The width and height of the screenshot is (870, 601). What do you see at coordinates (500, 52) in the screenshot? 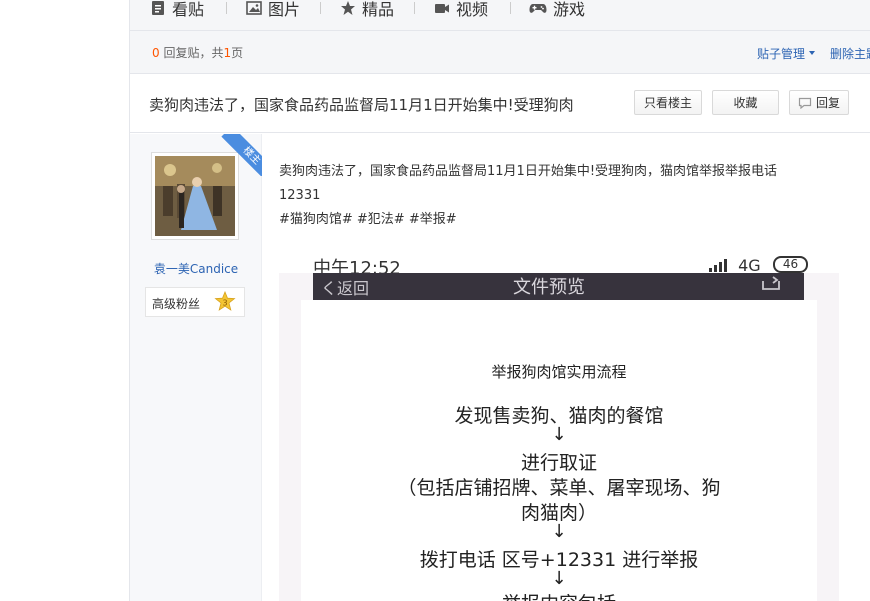
I see `reply-stats-bar: 0 回复贴，共1页 贴子管理 删除主题` at bounding box center [500, 52].